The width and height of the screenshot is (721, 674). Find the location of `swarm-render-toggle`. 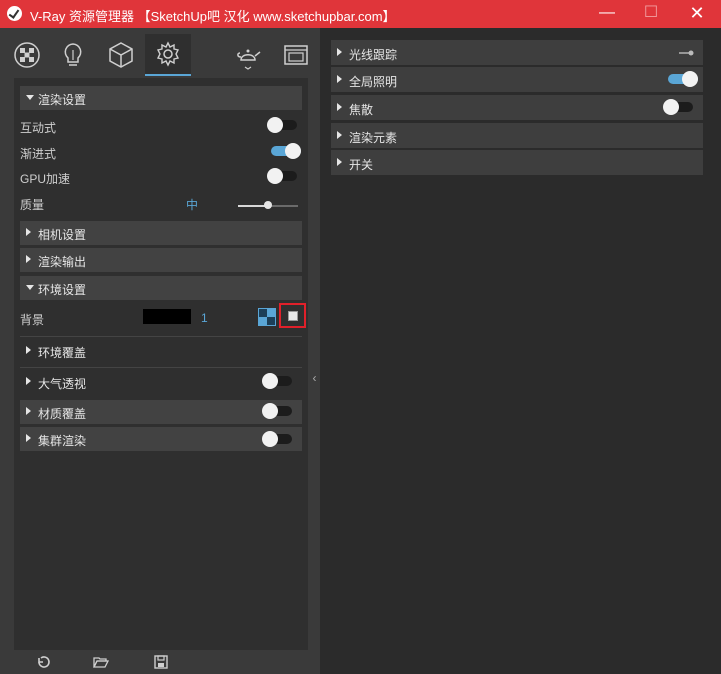

swarm-render-toggle is located at coordinates (277, 439).